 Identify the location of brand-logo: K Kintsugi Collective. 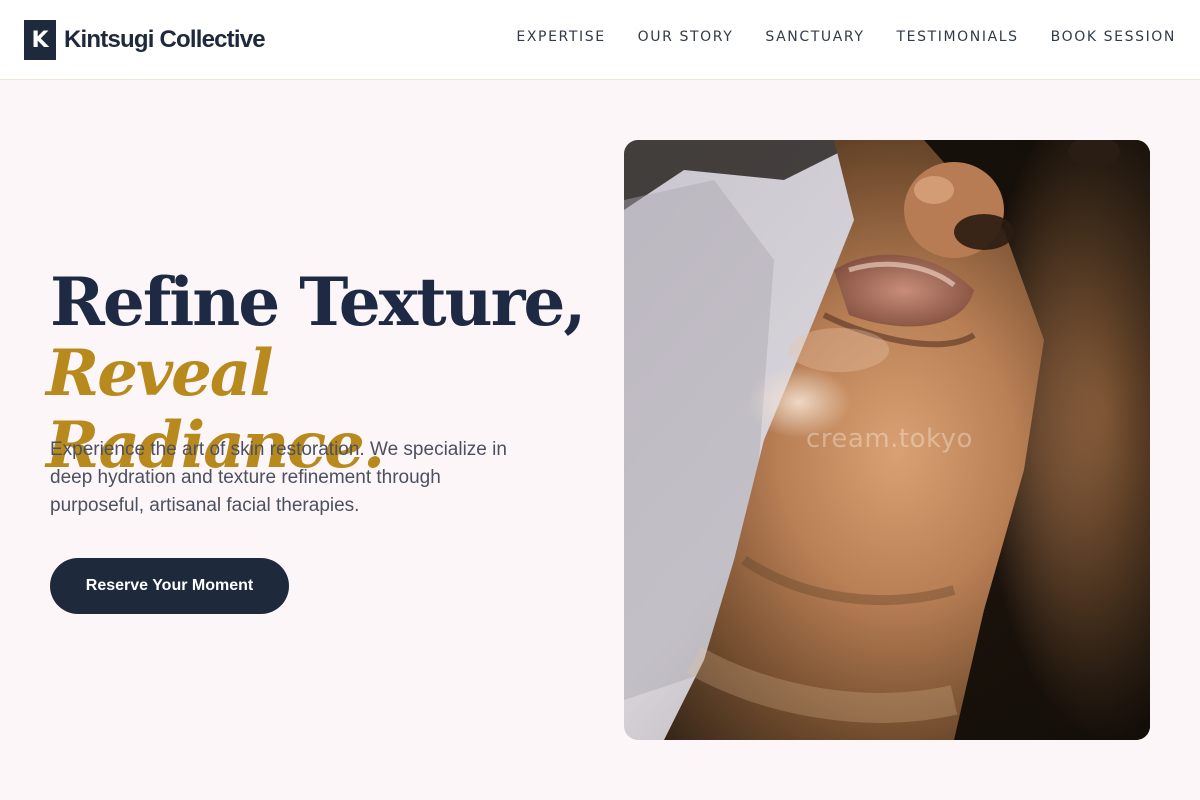
(145, 40).